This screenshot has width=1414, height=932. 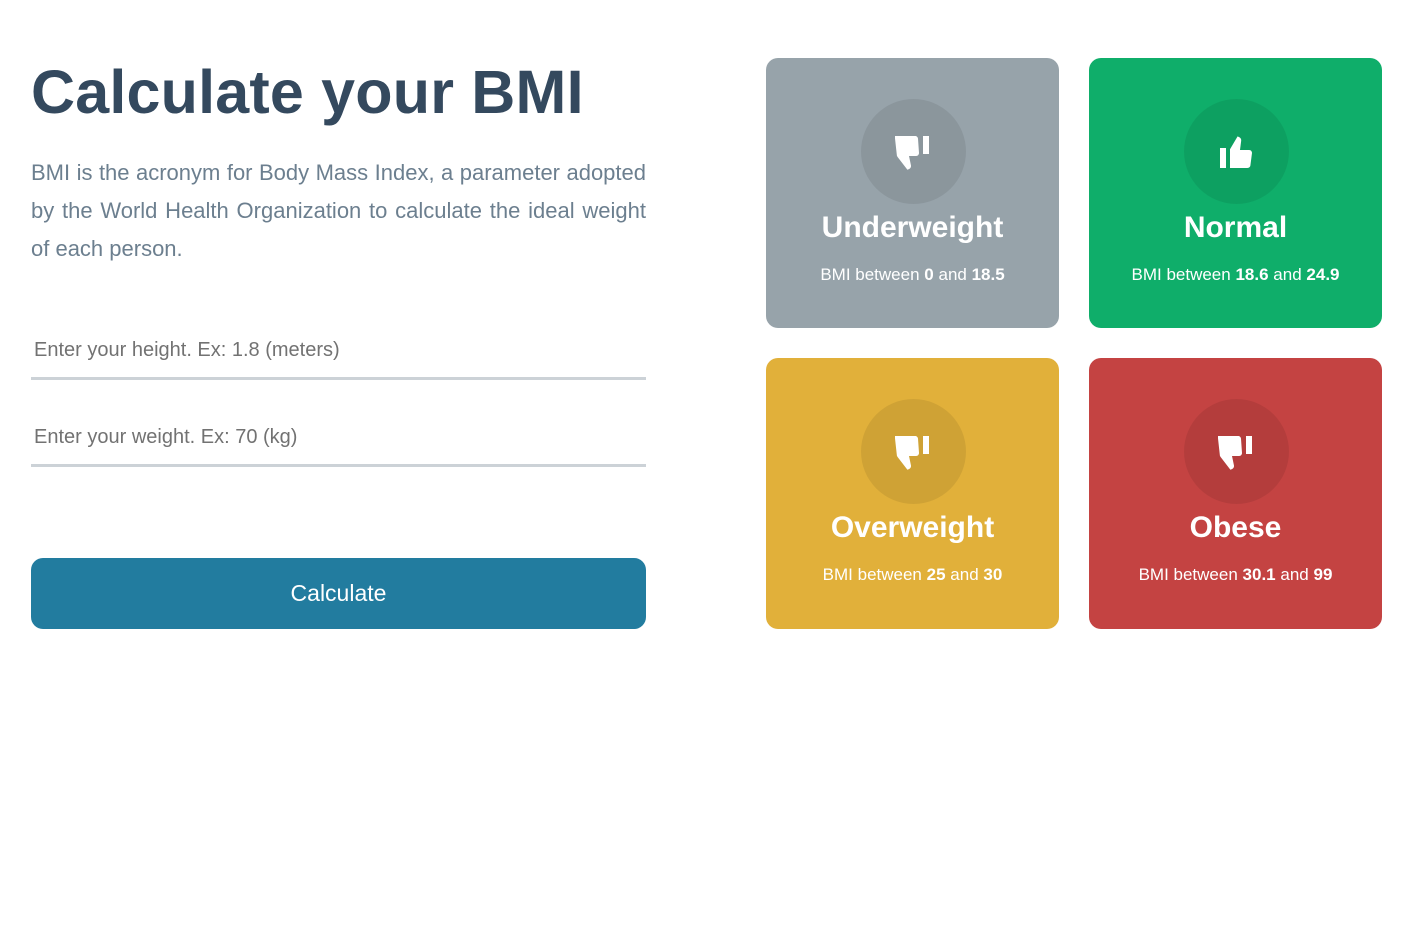 What do you see at coordinates (338, 352) in the screenshot?
I see `height-input` at bounding box center [338, 352].